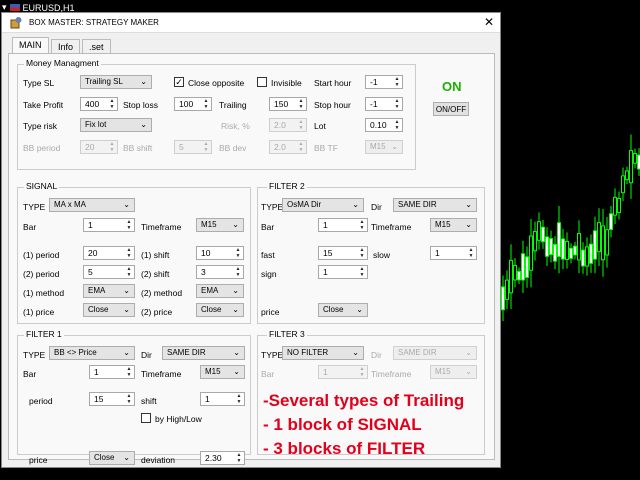 This screenshot has width=640, height=480. I want to click on promo-line-3: - 3 blocks of FILTER, so click(344, 448).